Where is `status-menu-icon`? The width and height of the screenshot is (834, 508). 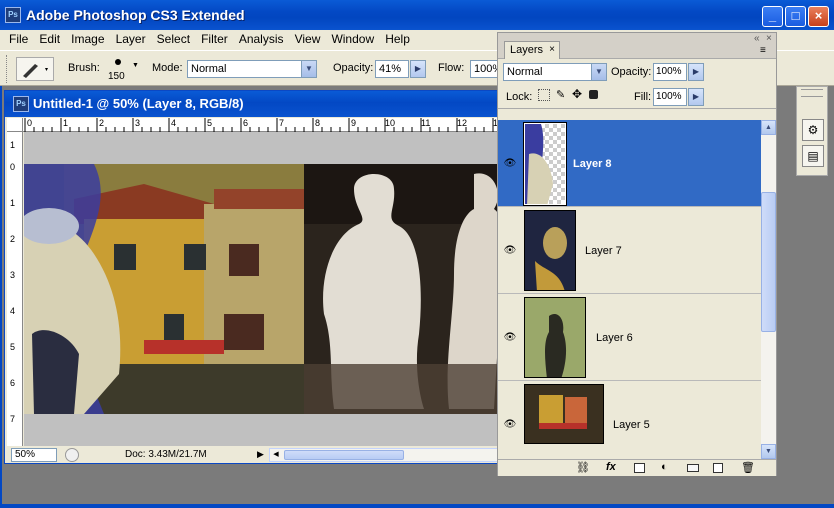
status-menu-icon is located at coordinates (72, 455).